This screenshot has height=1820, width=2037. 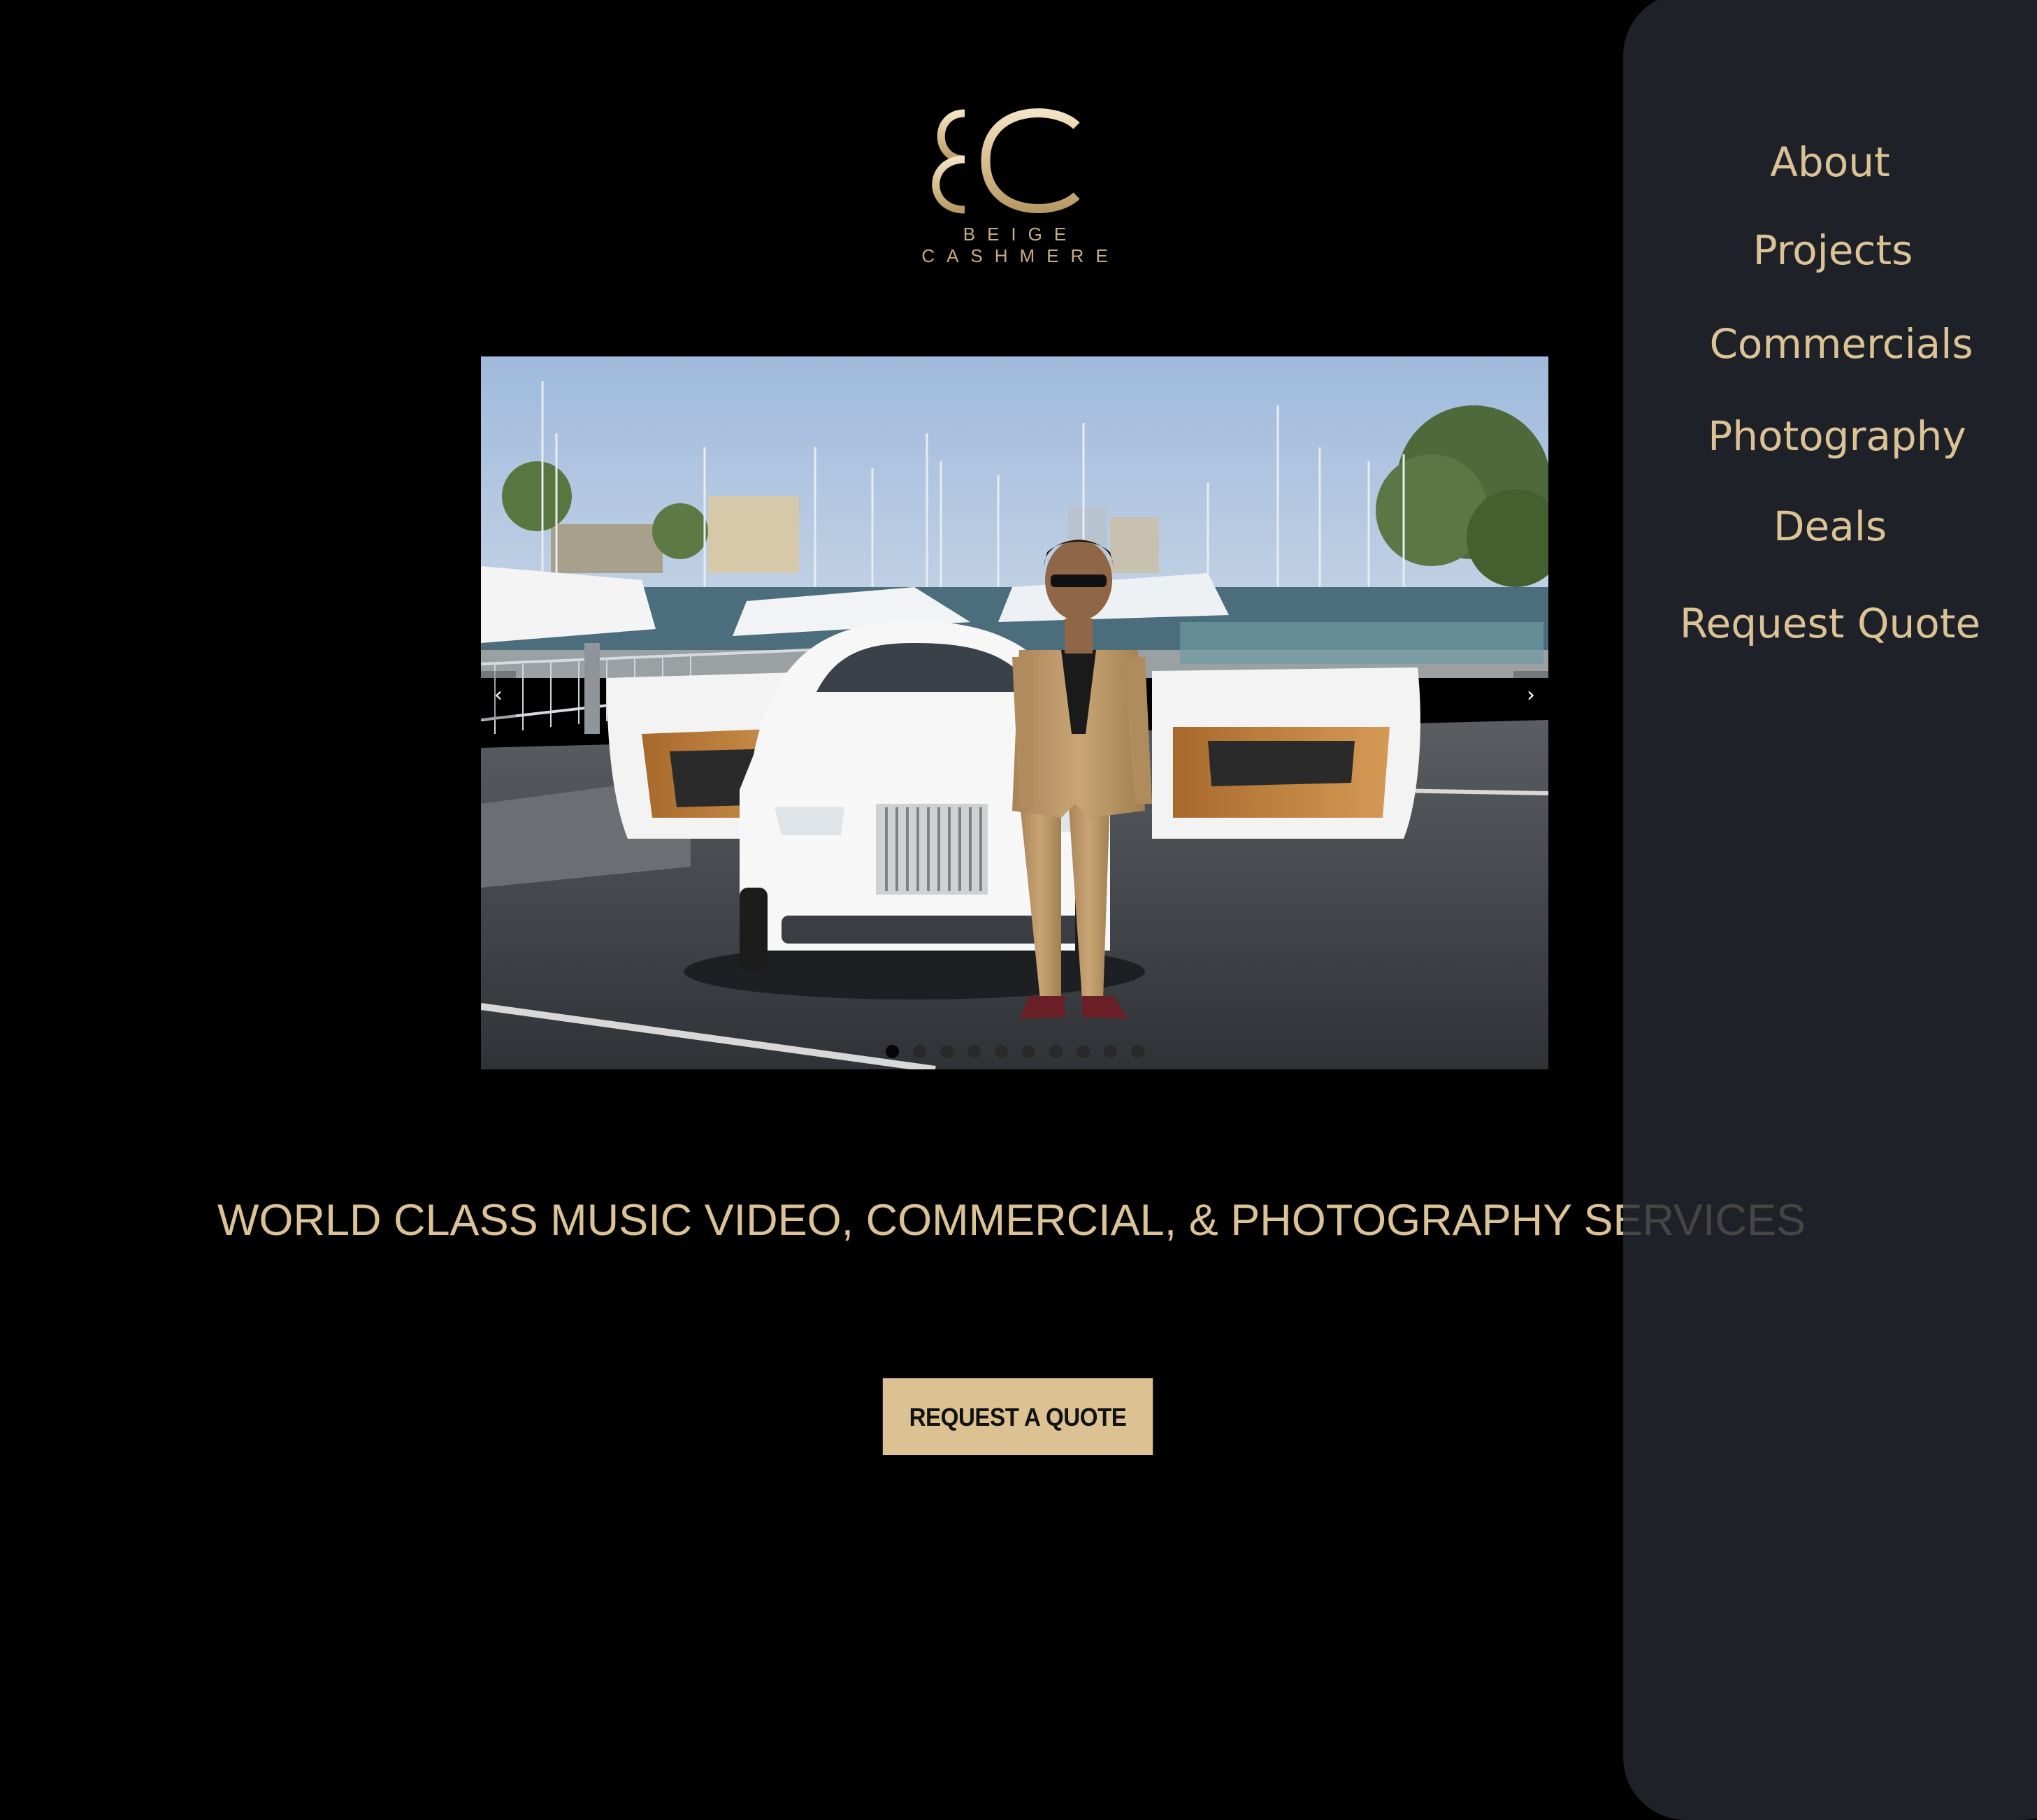 I want to click on chevron-right-icon: ›, so click(x=1531, y=695).